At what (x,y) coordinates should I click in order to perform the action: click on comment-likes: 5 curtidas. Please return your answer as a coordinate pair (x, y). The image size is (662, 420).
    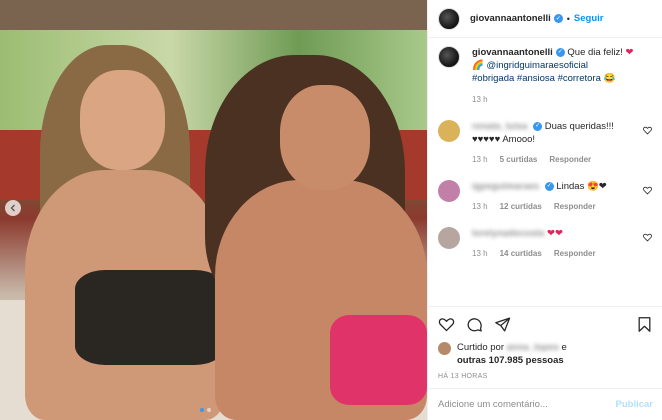
    Looking at the image, I should click on (519, 159).